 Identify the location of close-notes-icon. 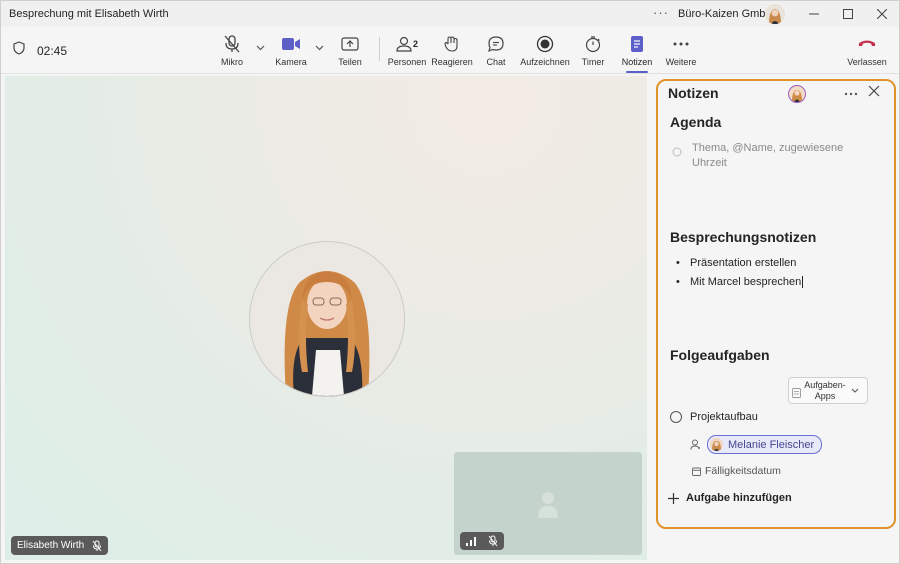
(874, 92).